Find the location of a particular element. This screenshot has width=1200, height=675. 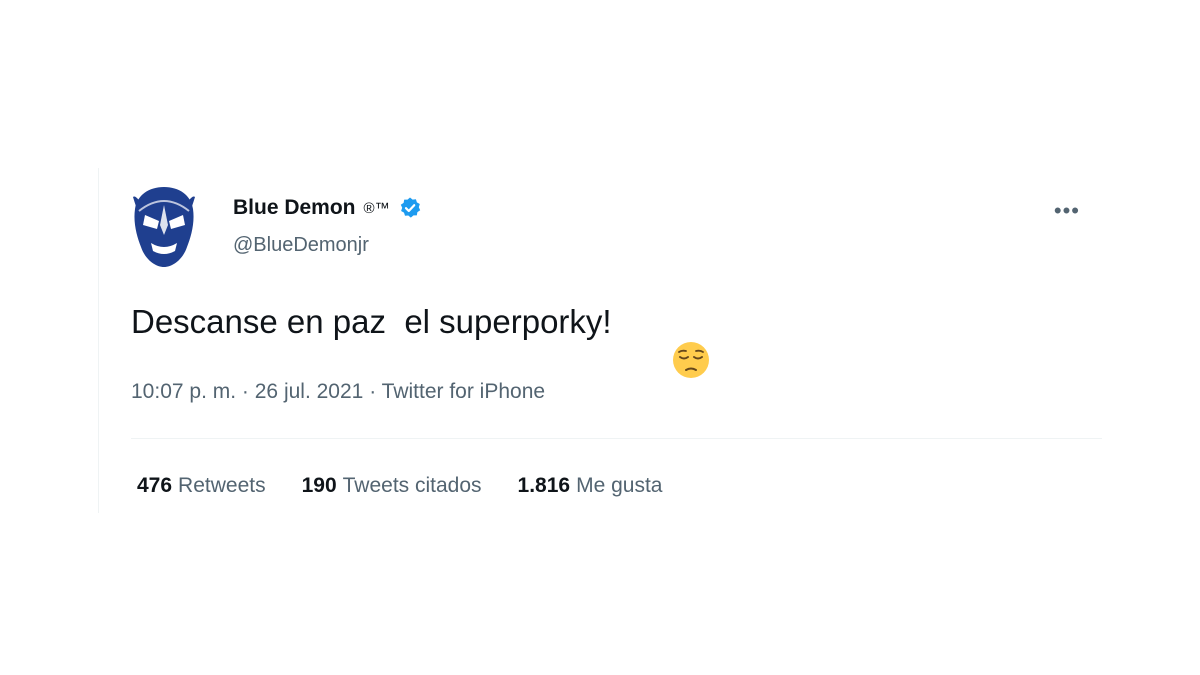

stat-count: 1.816 is located at coordinates (544, 485).